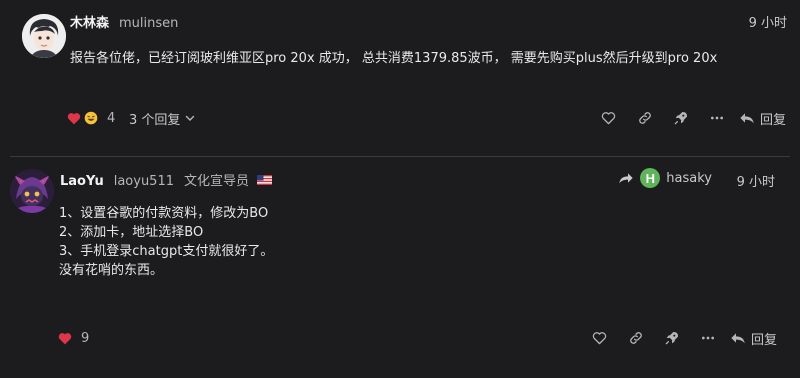  Describe the element at coordinates (155, 120) in the screenshot. I see `replies-label: 3 个回复` at that location.